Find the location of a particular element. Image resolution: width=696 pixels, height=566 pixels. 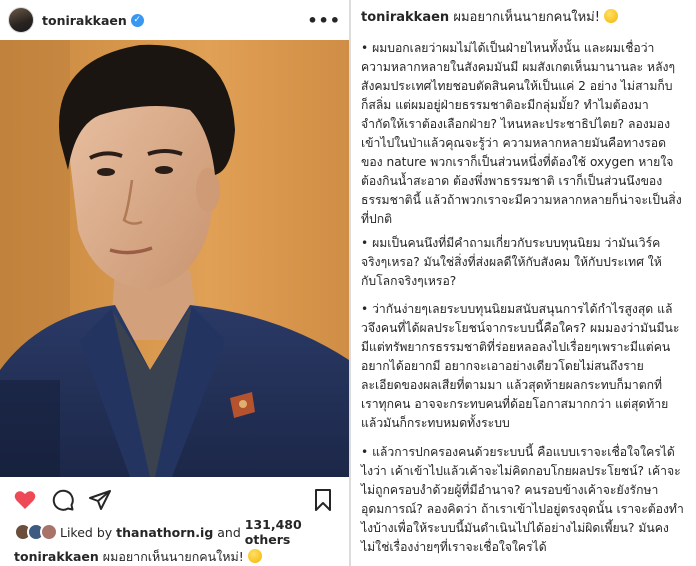

post-caption: tonirakkaen ผมอยากเห็นนายกคนใหม่! is located at coordinates (179, 556).